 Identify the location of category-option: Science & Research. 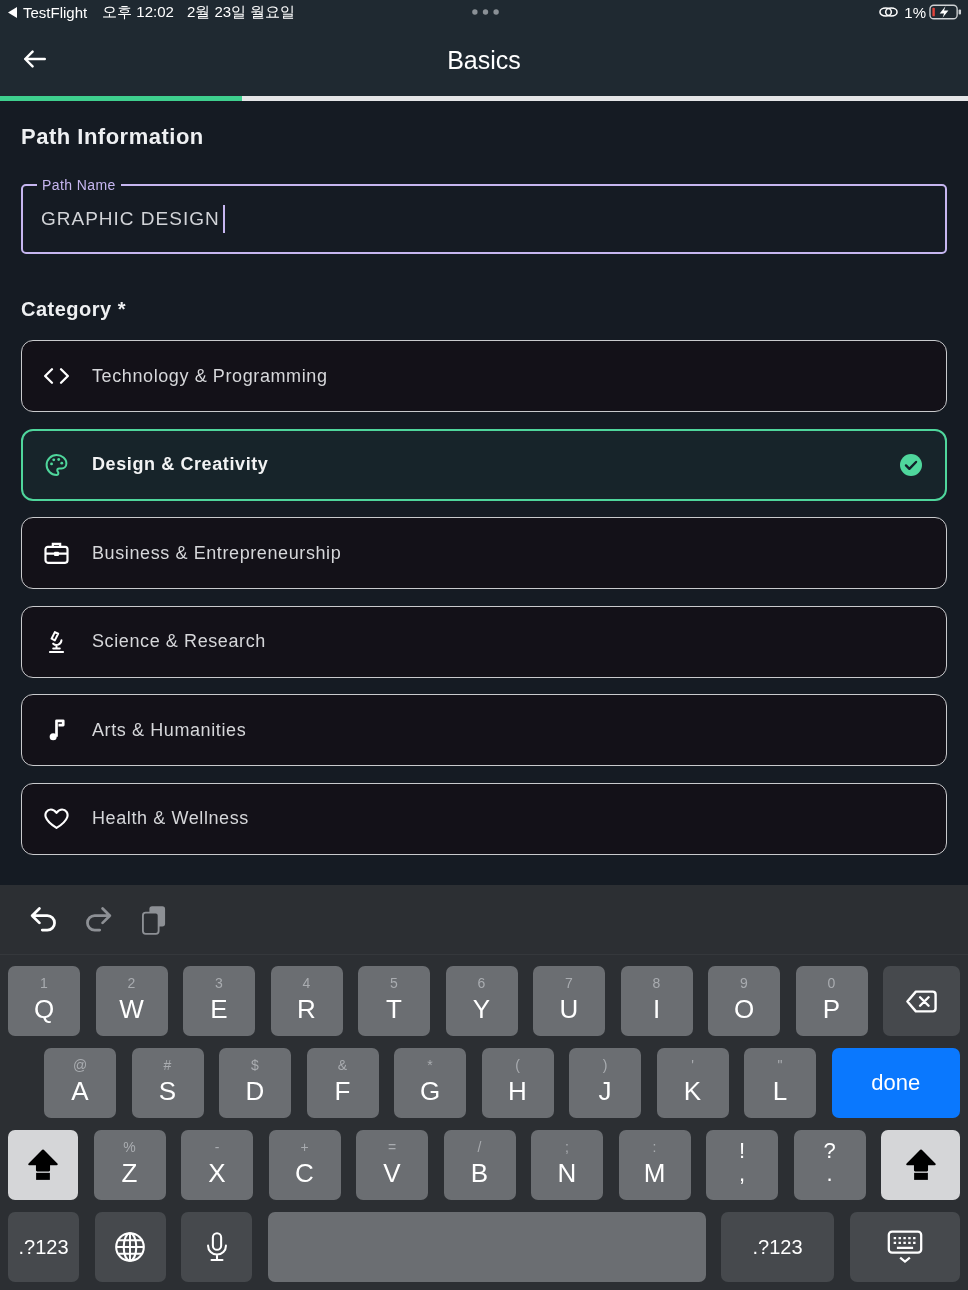
(484, 641).